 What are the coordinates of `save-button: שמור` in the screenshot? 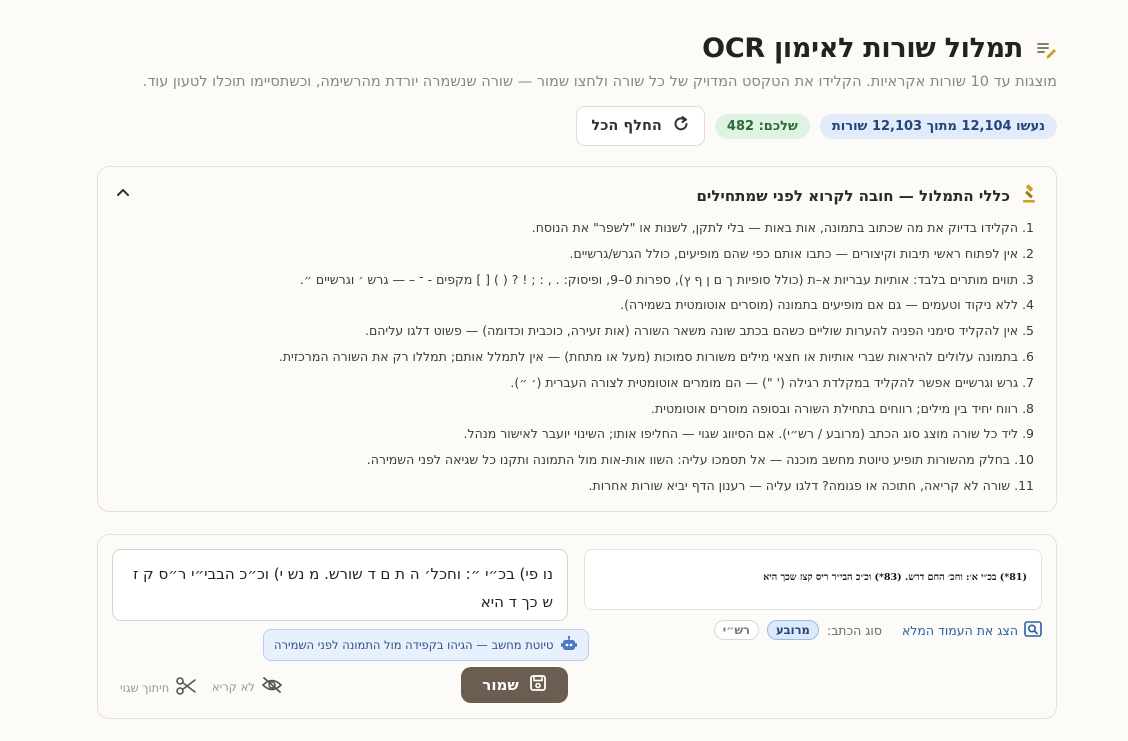 It's located at (514, 685).